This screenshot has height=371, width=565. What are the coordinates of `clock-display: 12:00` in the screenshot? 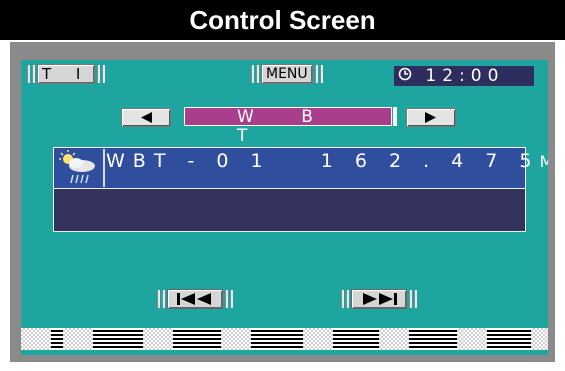 It's located at (464, 76).